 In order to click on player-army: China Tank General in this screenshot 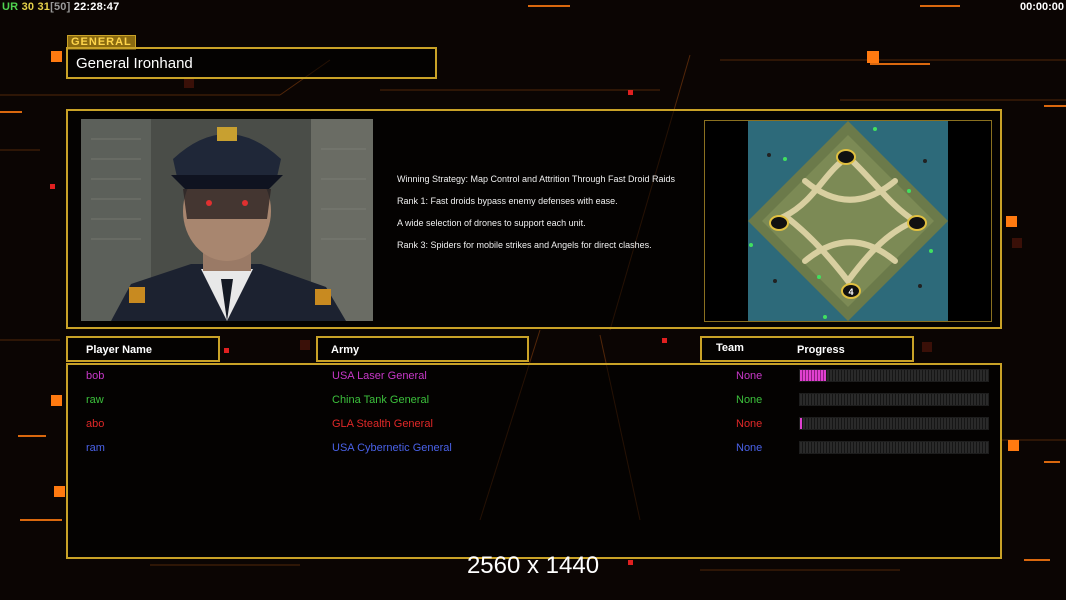, I will do `click(381, 400)`.